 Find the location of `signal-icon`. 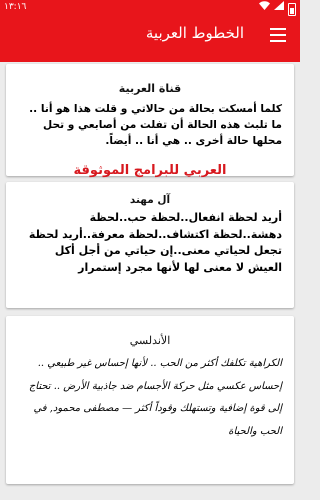

signal-icon is located at coordinates (279, 8).